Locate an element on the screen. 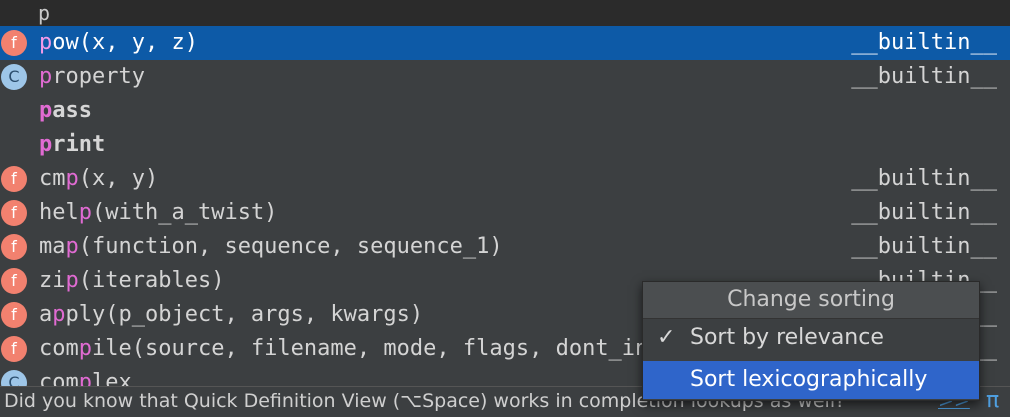 This screenshot has height=417, width=1010. completion-label: cmp(x, y) is located at coordinates (98, 179).